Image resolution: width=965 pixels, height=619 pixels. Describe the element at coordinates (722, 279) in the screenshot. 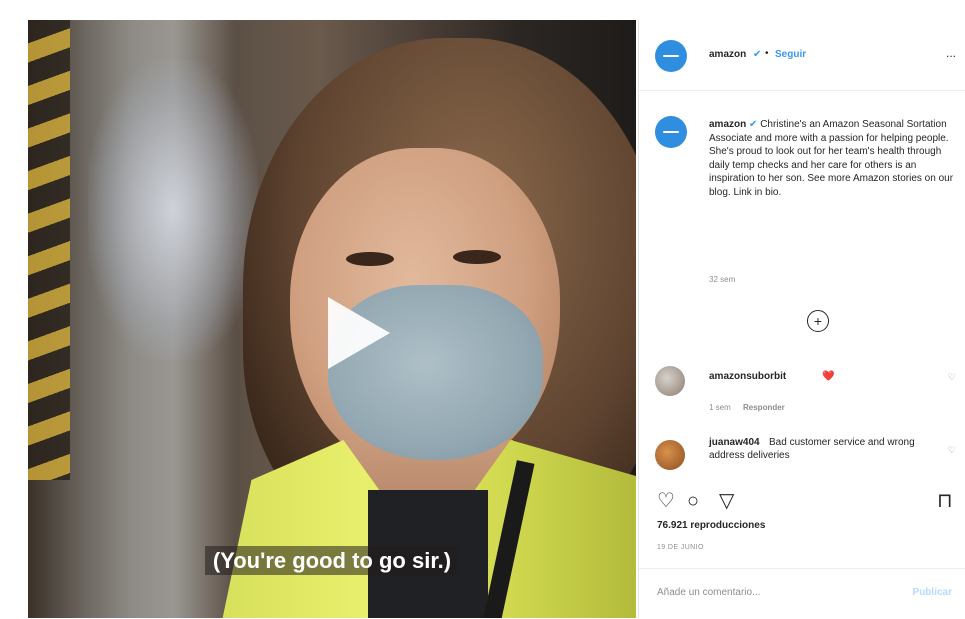

I see `caption-time: 32 sem` at that location.